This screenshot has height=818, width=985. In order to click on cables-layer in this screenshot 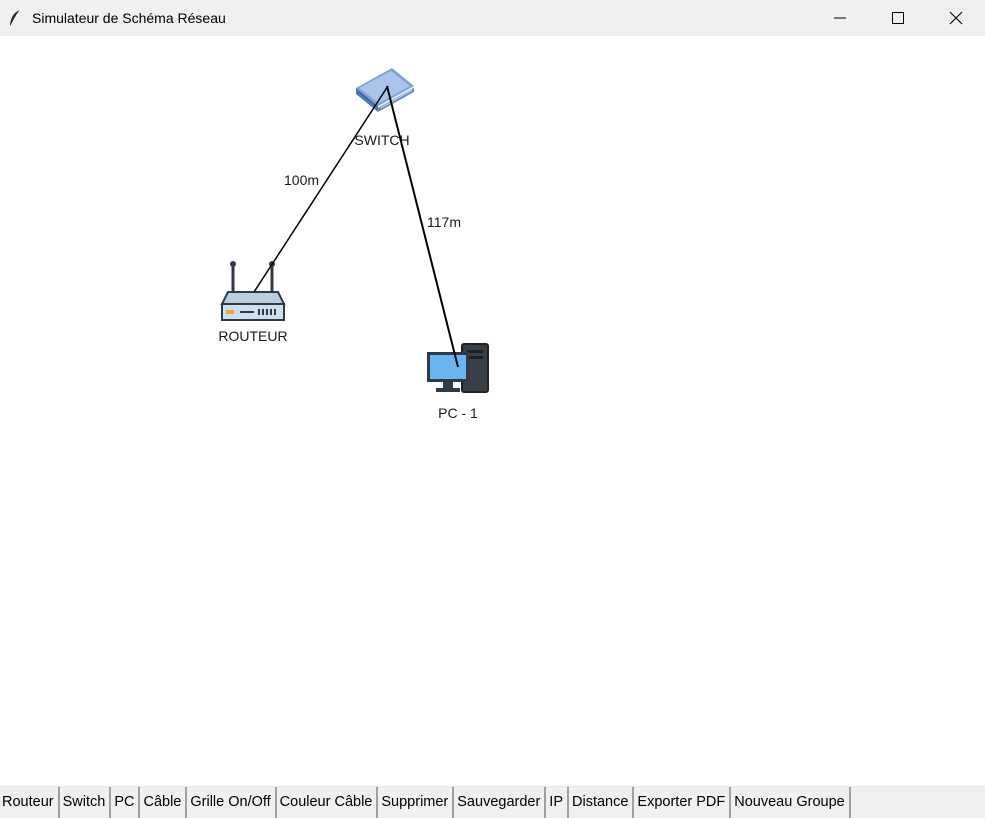, I will do `click(356, 226)`.